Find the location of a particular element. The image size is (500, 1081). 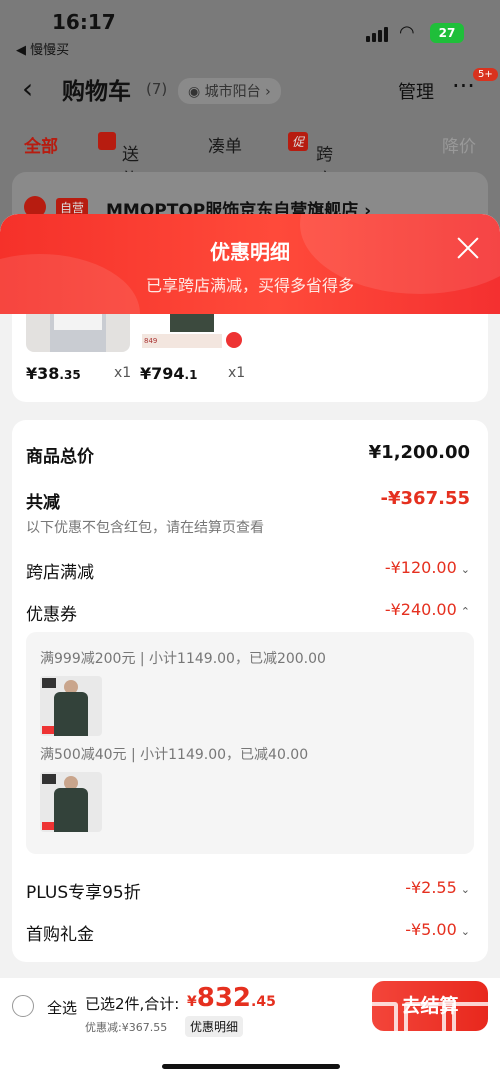

product-thumbnail is located at coordinates (78, 333).